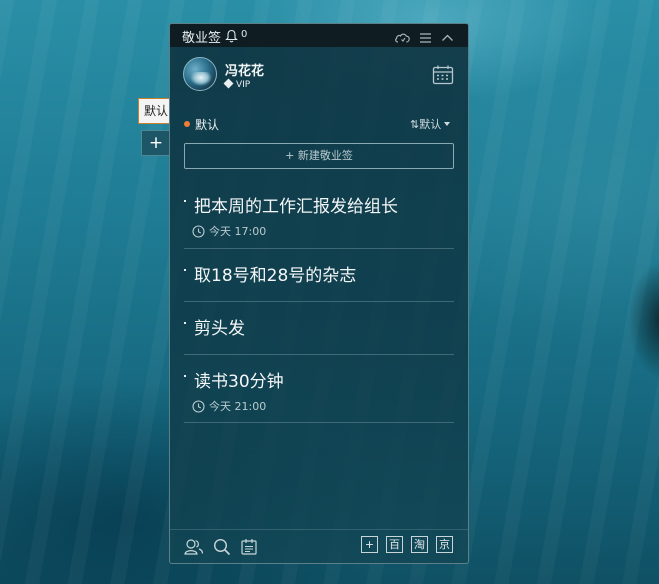  I want to click on task-item: 取18号和28号的杂志, so click(319, 281).